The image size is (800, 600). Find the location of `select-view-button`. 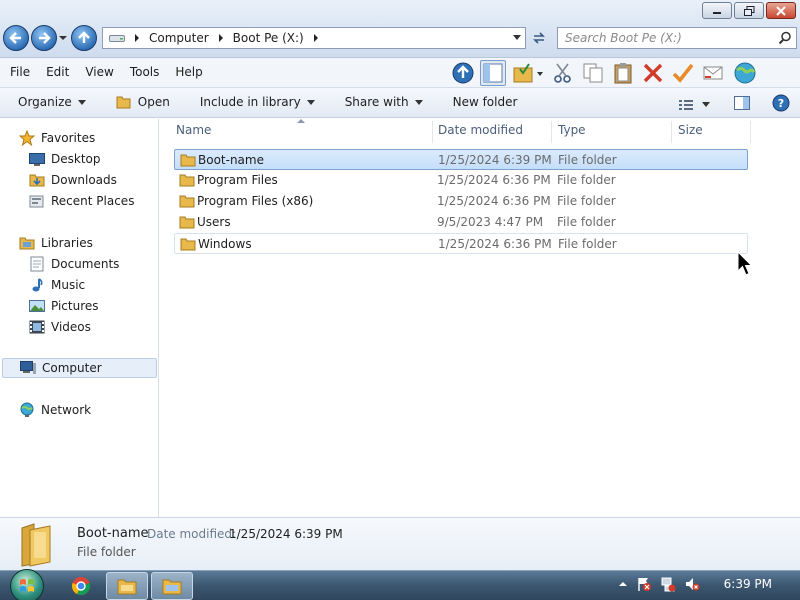

select-view-button is located at coordinates (528, 73).